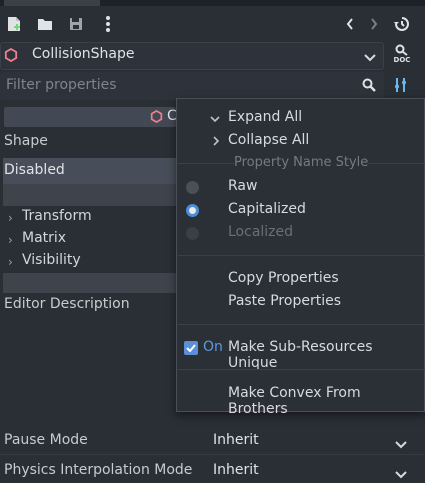 This screenshot has width=425, height=483. Describe the element at coordinates (57, 216) in the screenshot. I see `section-transform: Transform` at that location.